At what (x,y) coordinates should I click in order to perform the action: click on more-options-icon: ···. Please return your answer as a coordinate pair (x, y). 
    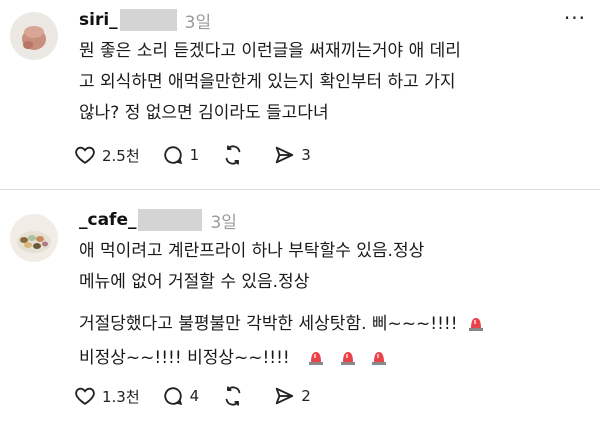
    Looking at the image, I should click on (575, 18).